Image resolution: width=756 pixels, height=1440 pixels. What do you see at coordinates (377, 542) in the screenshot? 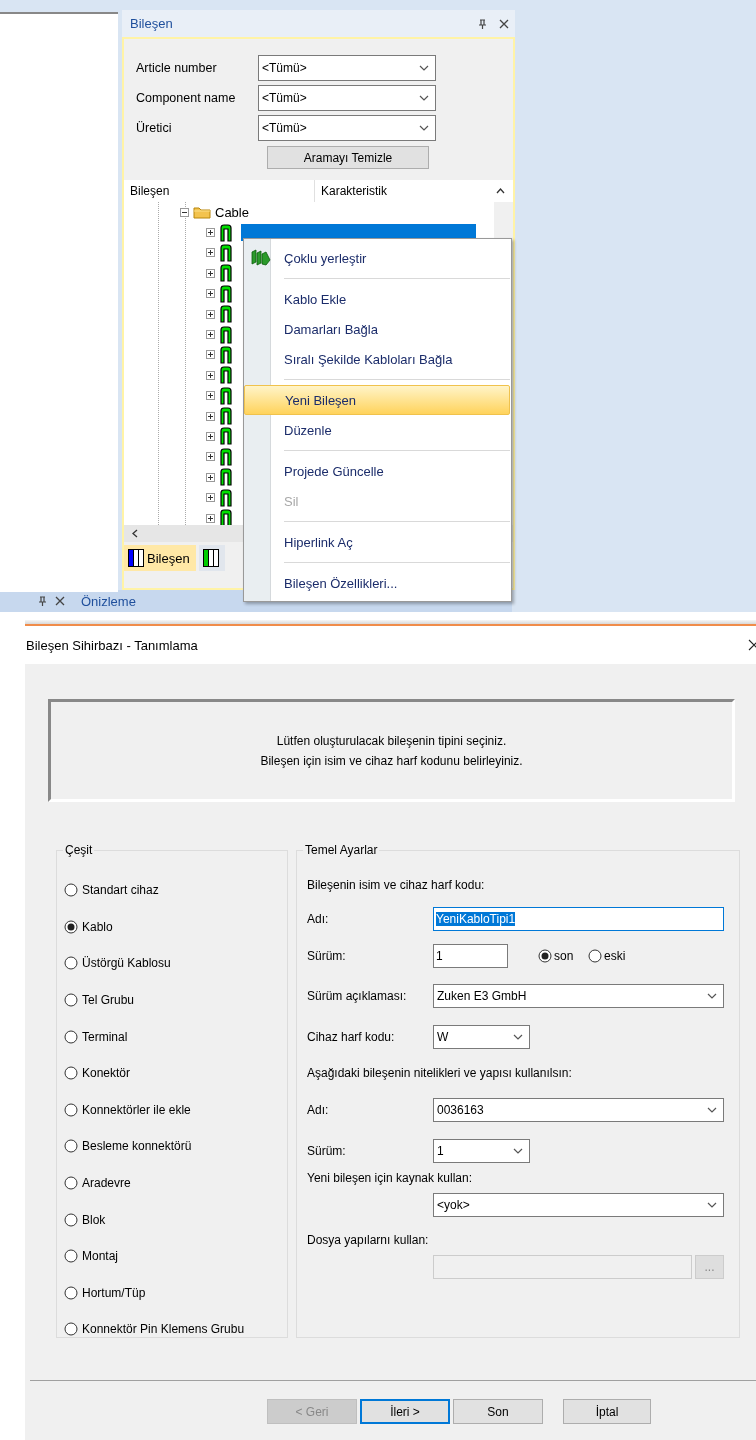
I see `menu-item: Hiperlink Aç` at bounding box center [377, 542].